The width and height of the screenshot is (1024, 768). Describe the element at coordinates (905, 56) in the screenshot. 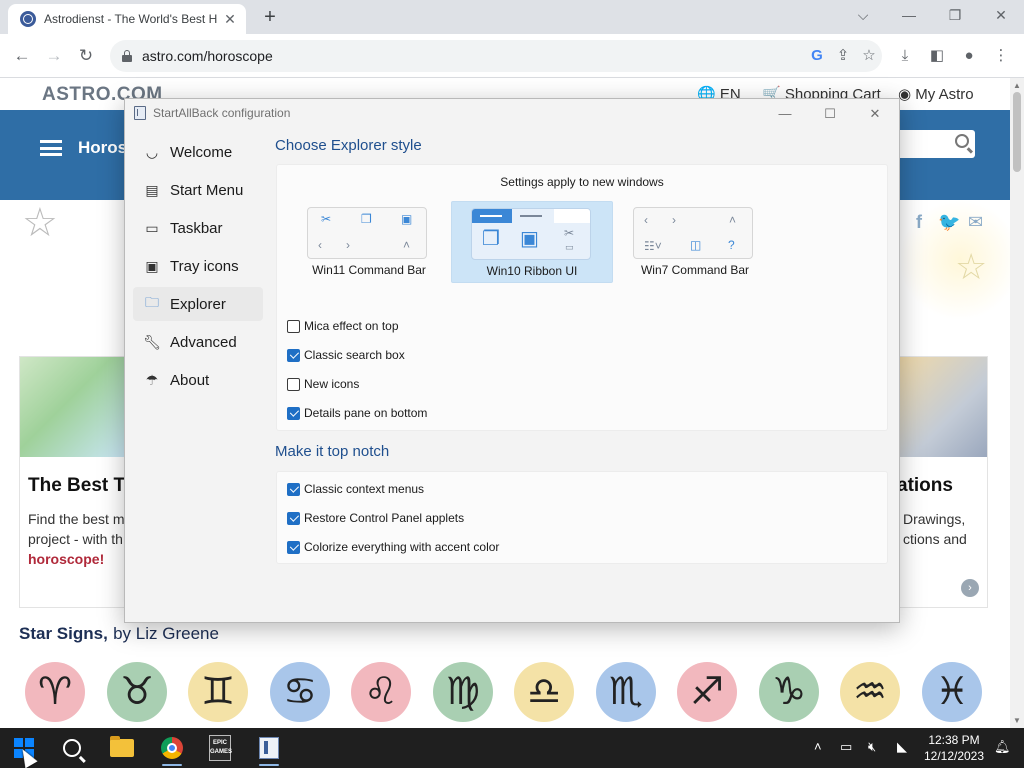

I see `download-icon: ⤓` at that location.